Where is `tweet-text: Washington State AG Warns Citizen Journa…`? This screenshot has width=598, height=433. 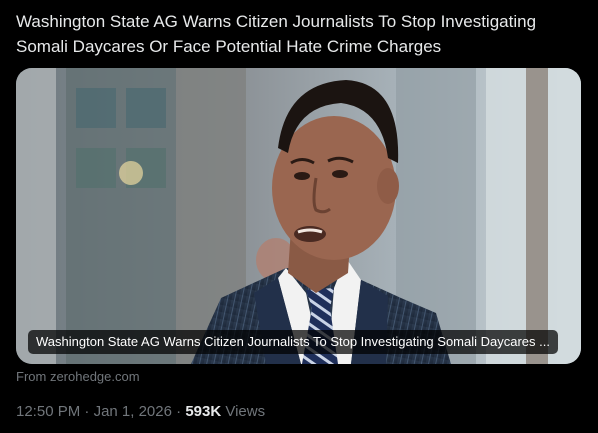
tweet-text: Washington State AG Warns Citizen Journa… is located at coordinates (276, 34).